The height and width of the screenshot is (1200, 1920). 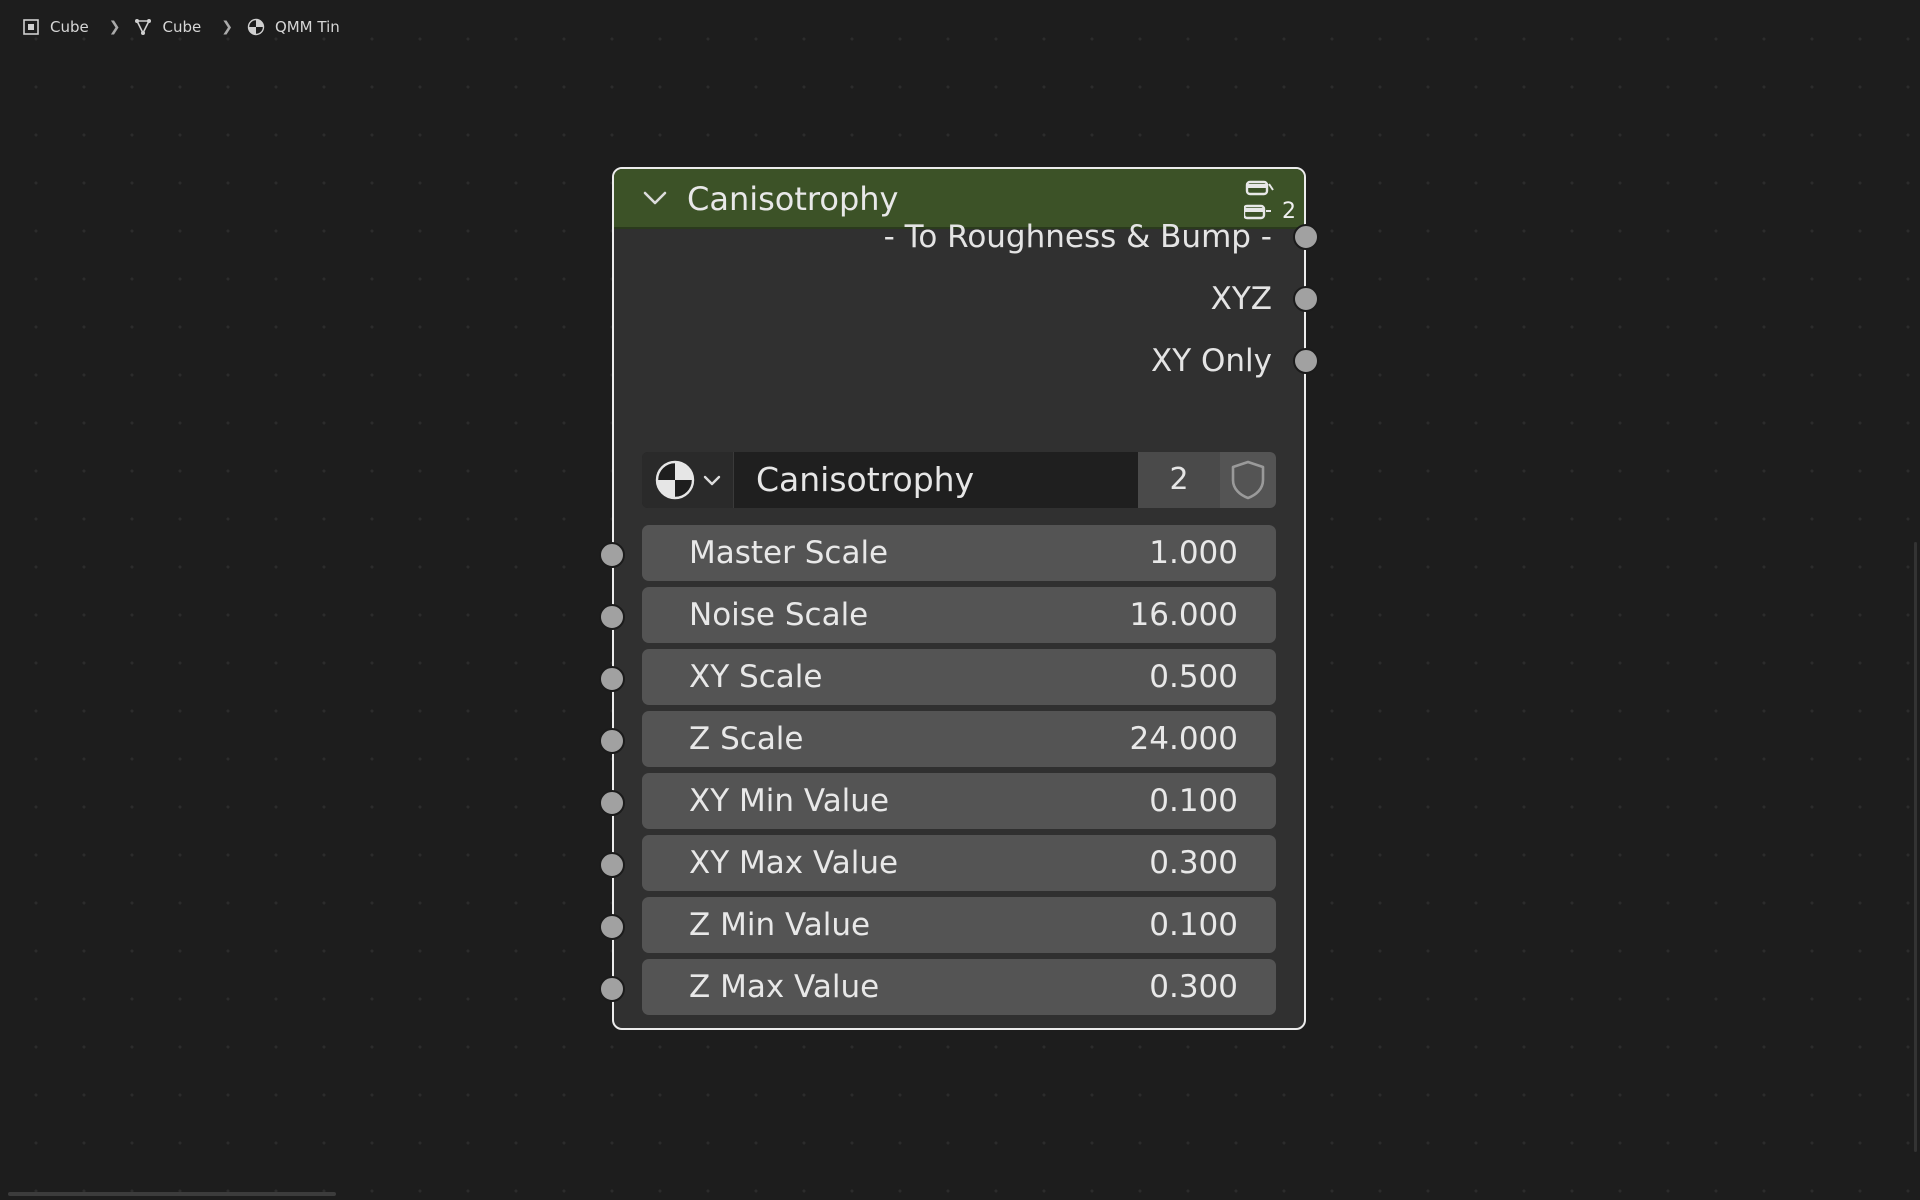 I want to click on output-socket-row: - To Roughness & Bump -, so click(x=966, y=237).